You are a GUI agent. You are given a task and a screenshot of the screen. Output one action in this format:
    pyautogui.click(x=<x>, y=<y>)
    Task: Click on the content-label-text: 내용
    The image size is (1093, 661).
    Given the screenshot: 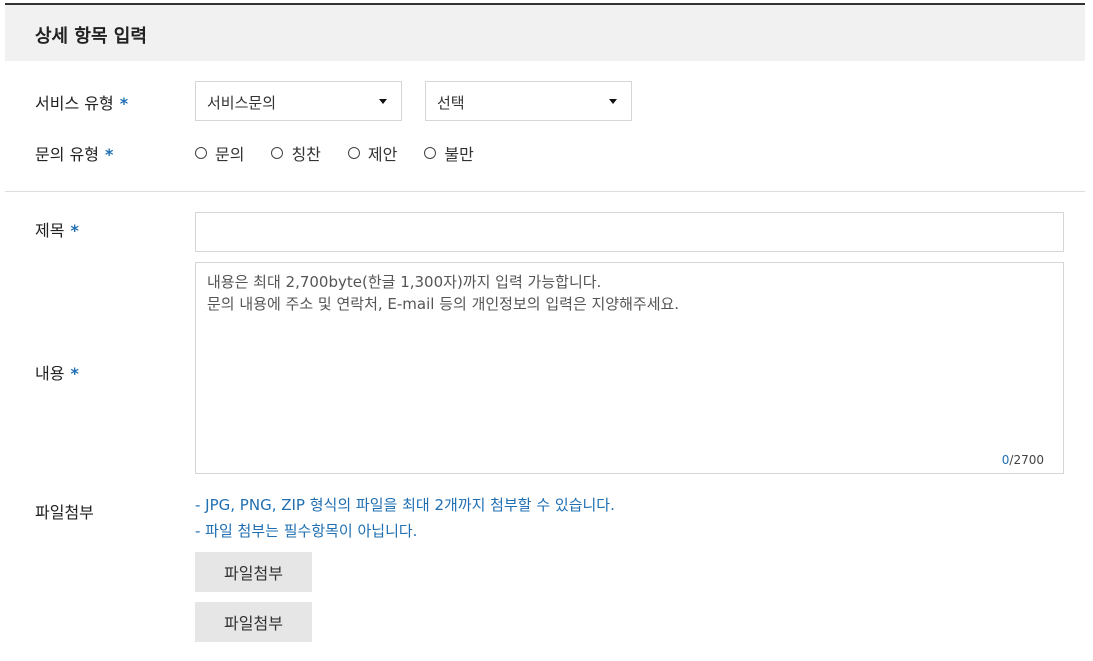 What is the action you would take?
    pyautogui.click(x=50, y=373)
    